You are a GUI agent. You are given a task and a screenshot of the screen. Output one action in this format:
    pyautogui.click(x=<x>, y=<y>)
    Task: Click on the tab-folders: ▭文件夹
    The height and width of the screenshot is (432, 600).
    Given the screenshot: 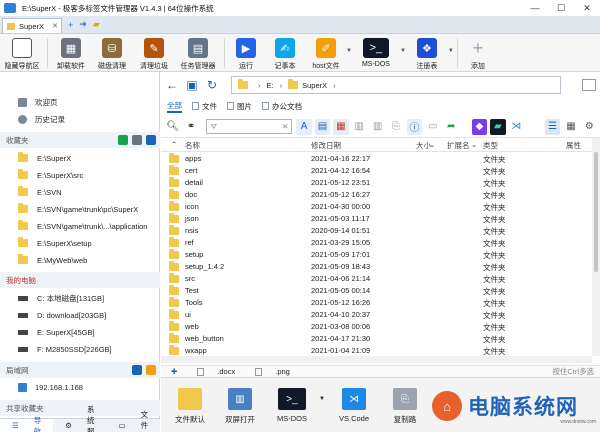 What is the action you would take?
    pyautogui.click(x=133, y=421)
    